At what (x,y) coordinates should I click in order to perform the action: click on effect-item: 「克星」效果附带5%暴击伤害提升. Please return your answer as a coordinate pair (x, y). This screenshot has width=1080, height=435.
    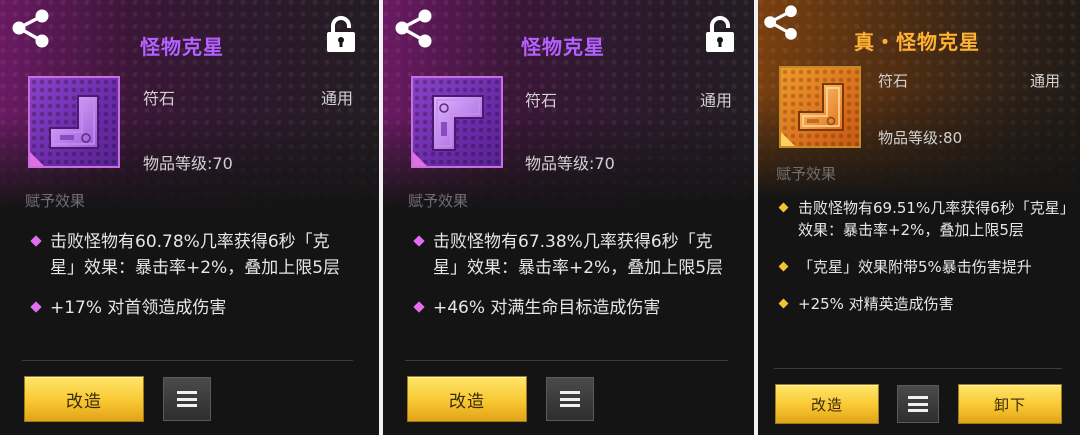
    Looking at the image, I should click on (924, 267).